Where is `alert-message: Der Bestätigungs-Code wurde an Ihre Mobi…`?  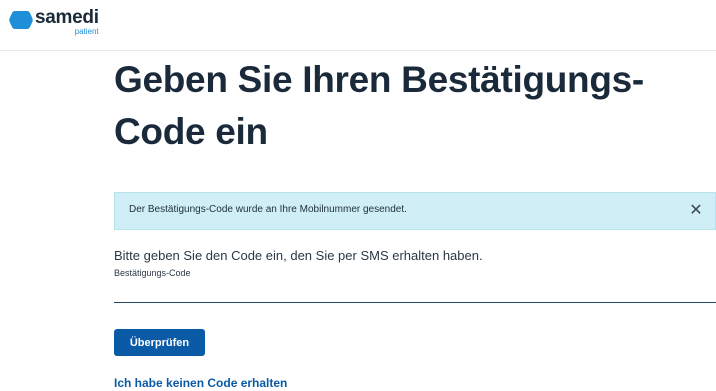 alert-message: Der Bestätigungs-Code wurde an Ihre Mobi… is located at coordinates (268, 209).